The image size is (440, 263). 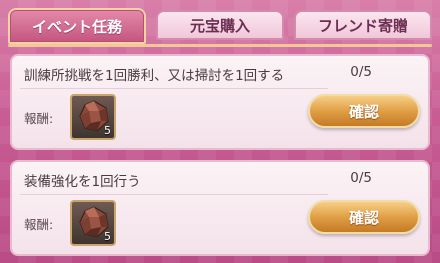 I want to click on tab-bar: イベント任務 元宝購入 フレンド寄贈, so click(x=220, y=26).